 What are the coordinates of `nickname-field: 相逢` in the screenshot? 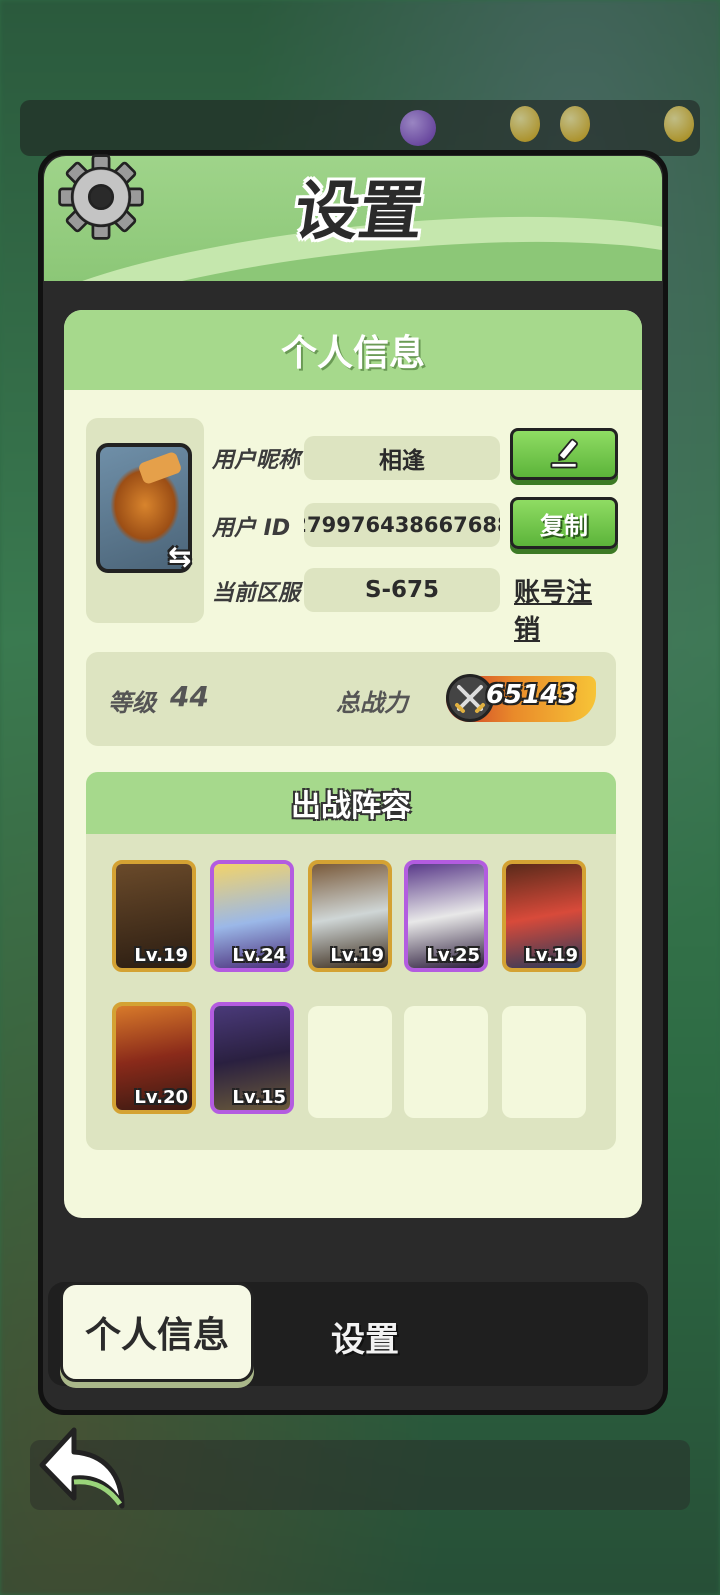 It's located at (402, 458).